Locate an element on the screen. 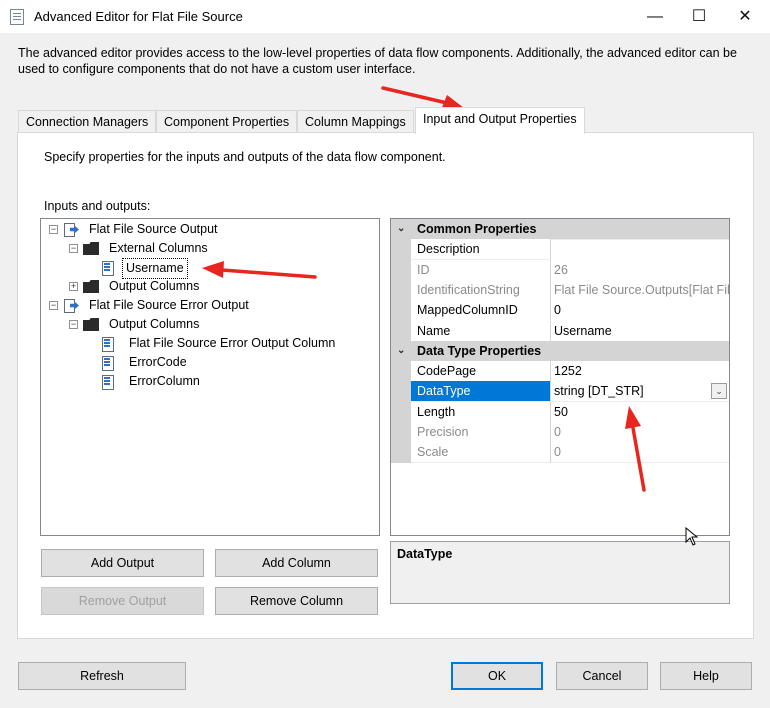  property-row-datatype: DataType string [DT_STR] ⌄ is located at coordinates (560, 391).